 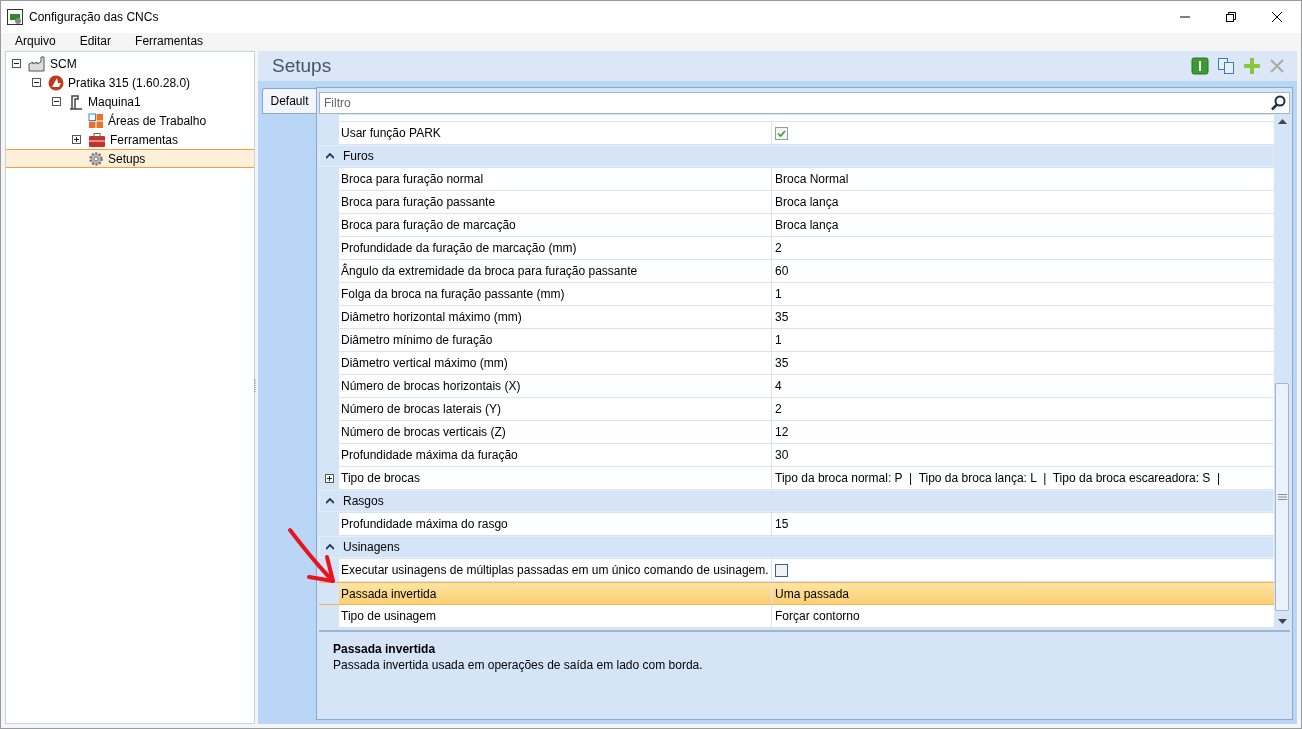 I want to click on property-name: Usar função PARK, so click(x=391, y=133).